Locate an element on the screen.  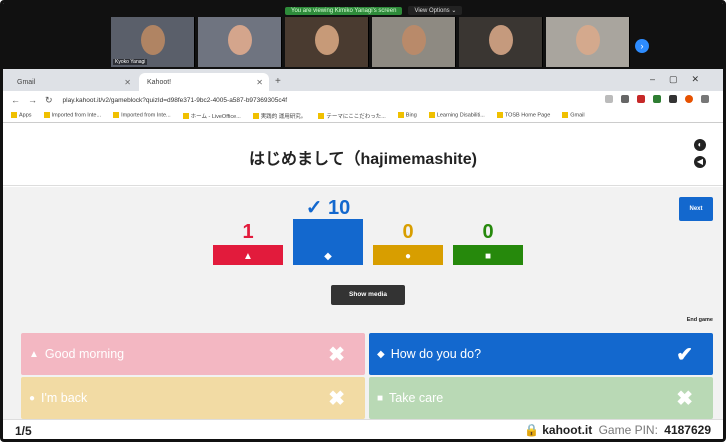
bookmark-label: 実践的 運用研究。 is located at coordinates (283, 116).